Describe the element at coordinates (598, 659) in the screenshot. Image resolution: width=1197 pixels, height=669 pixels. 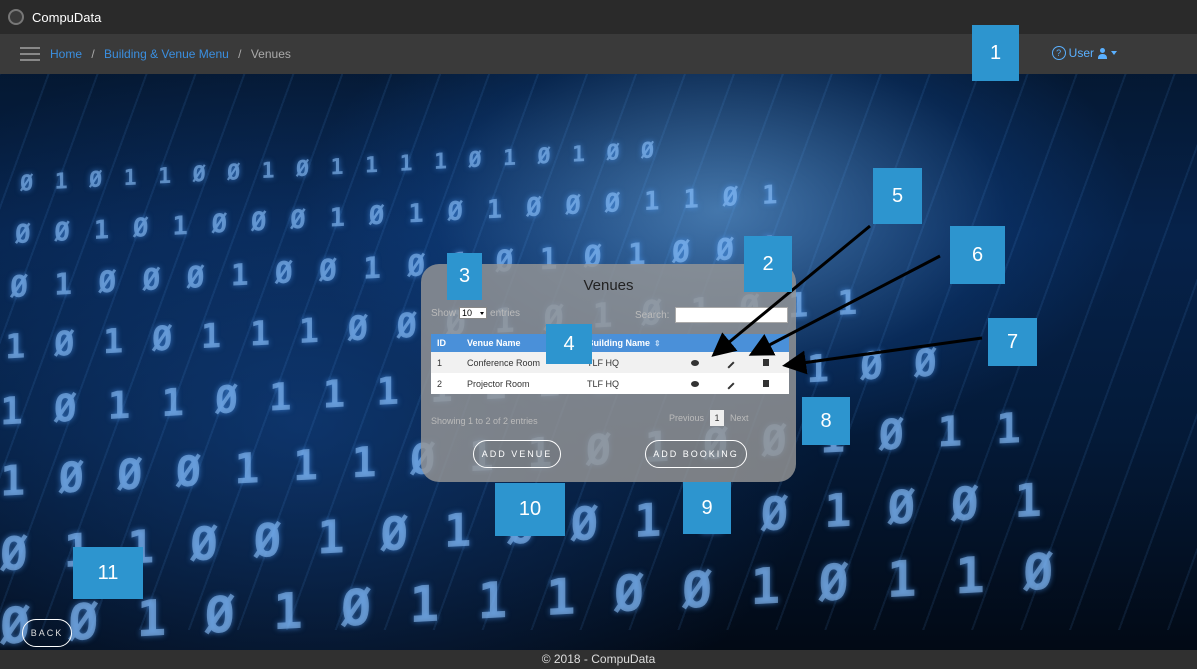
I see `footer: © 2018 - CompuData` at that location.